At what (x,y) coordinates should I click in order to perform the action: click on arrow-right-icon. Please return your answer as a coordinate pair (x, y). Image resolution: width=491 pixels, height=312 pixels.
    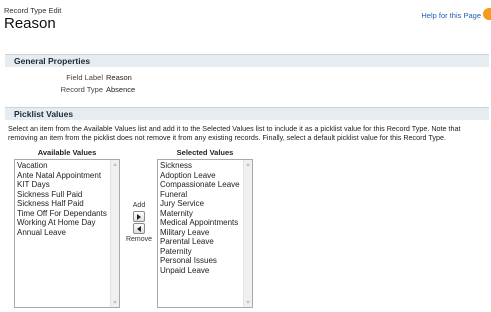
    Looking at the image, I should click on (139, 217).